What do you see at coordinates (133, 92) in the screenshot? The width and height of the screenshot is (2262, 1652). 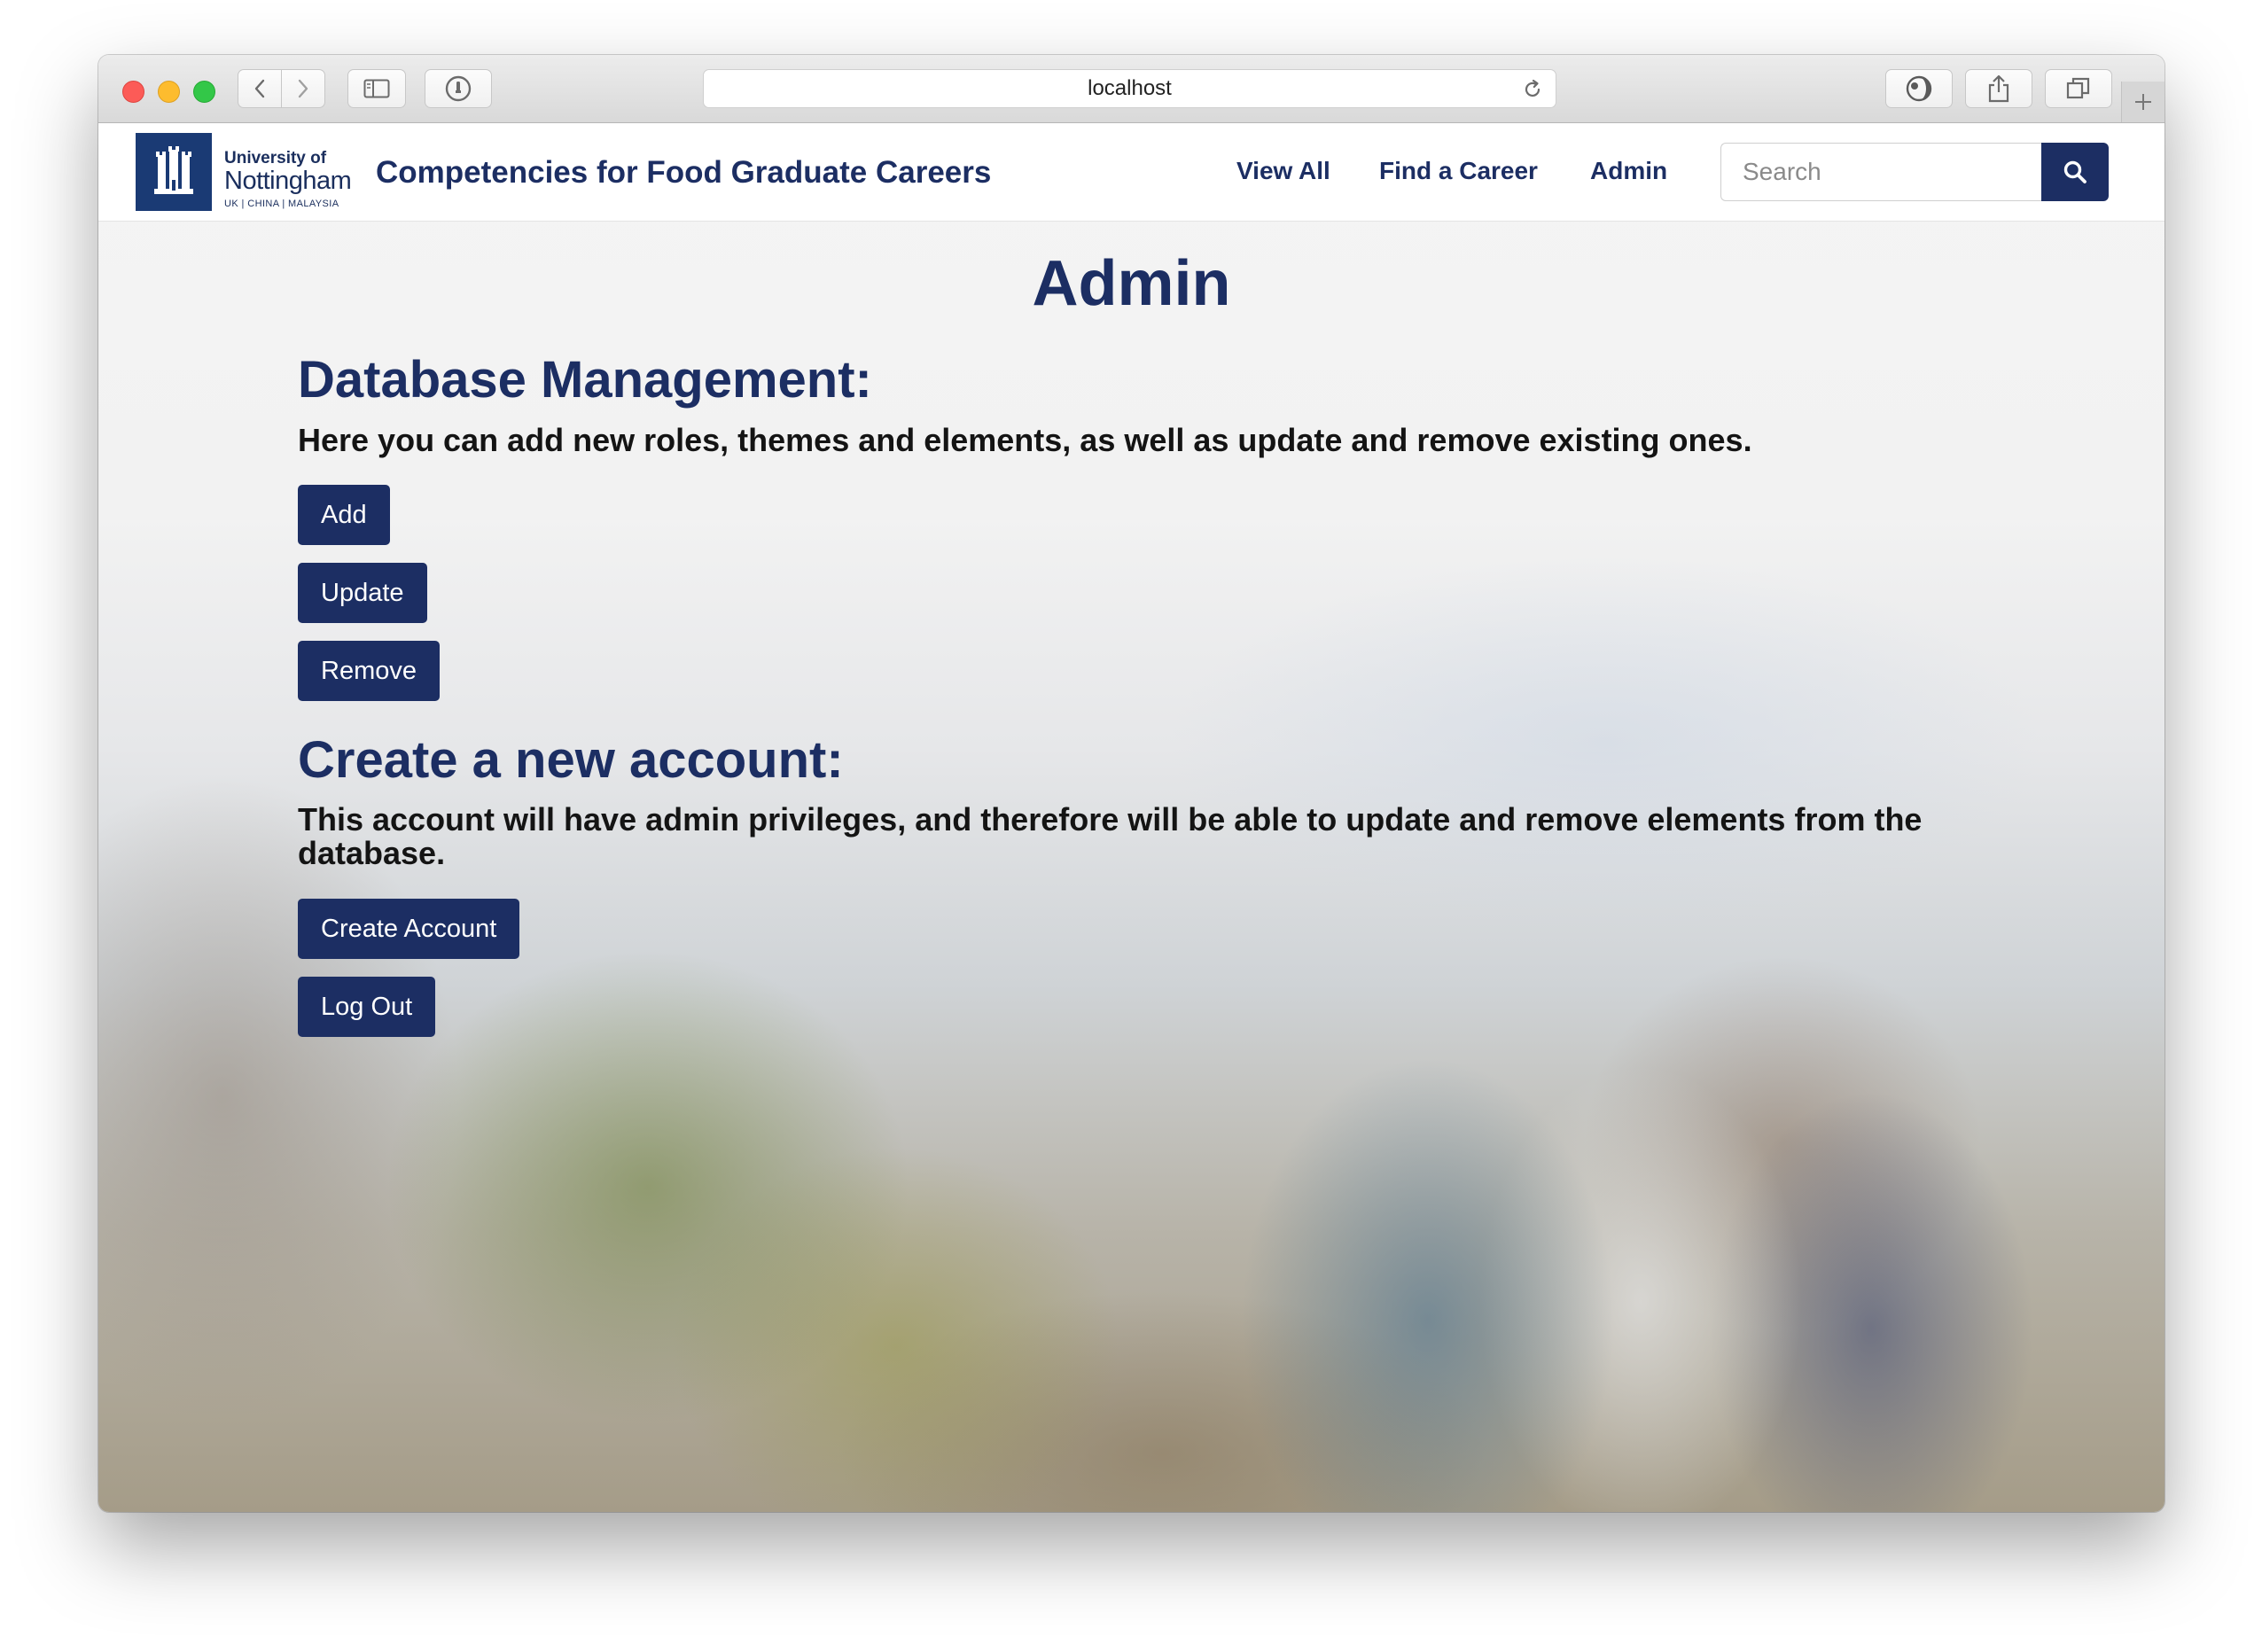 I see `close-window-button` at bounding box center [133, 92].